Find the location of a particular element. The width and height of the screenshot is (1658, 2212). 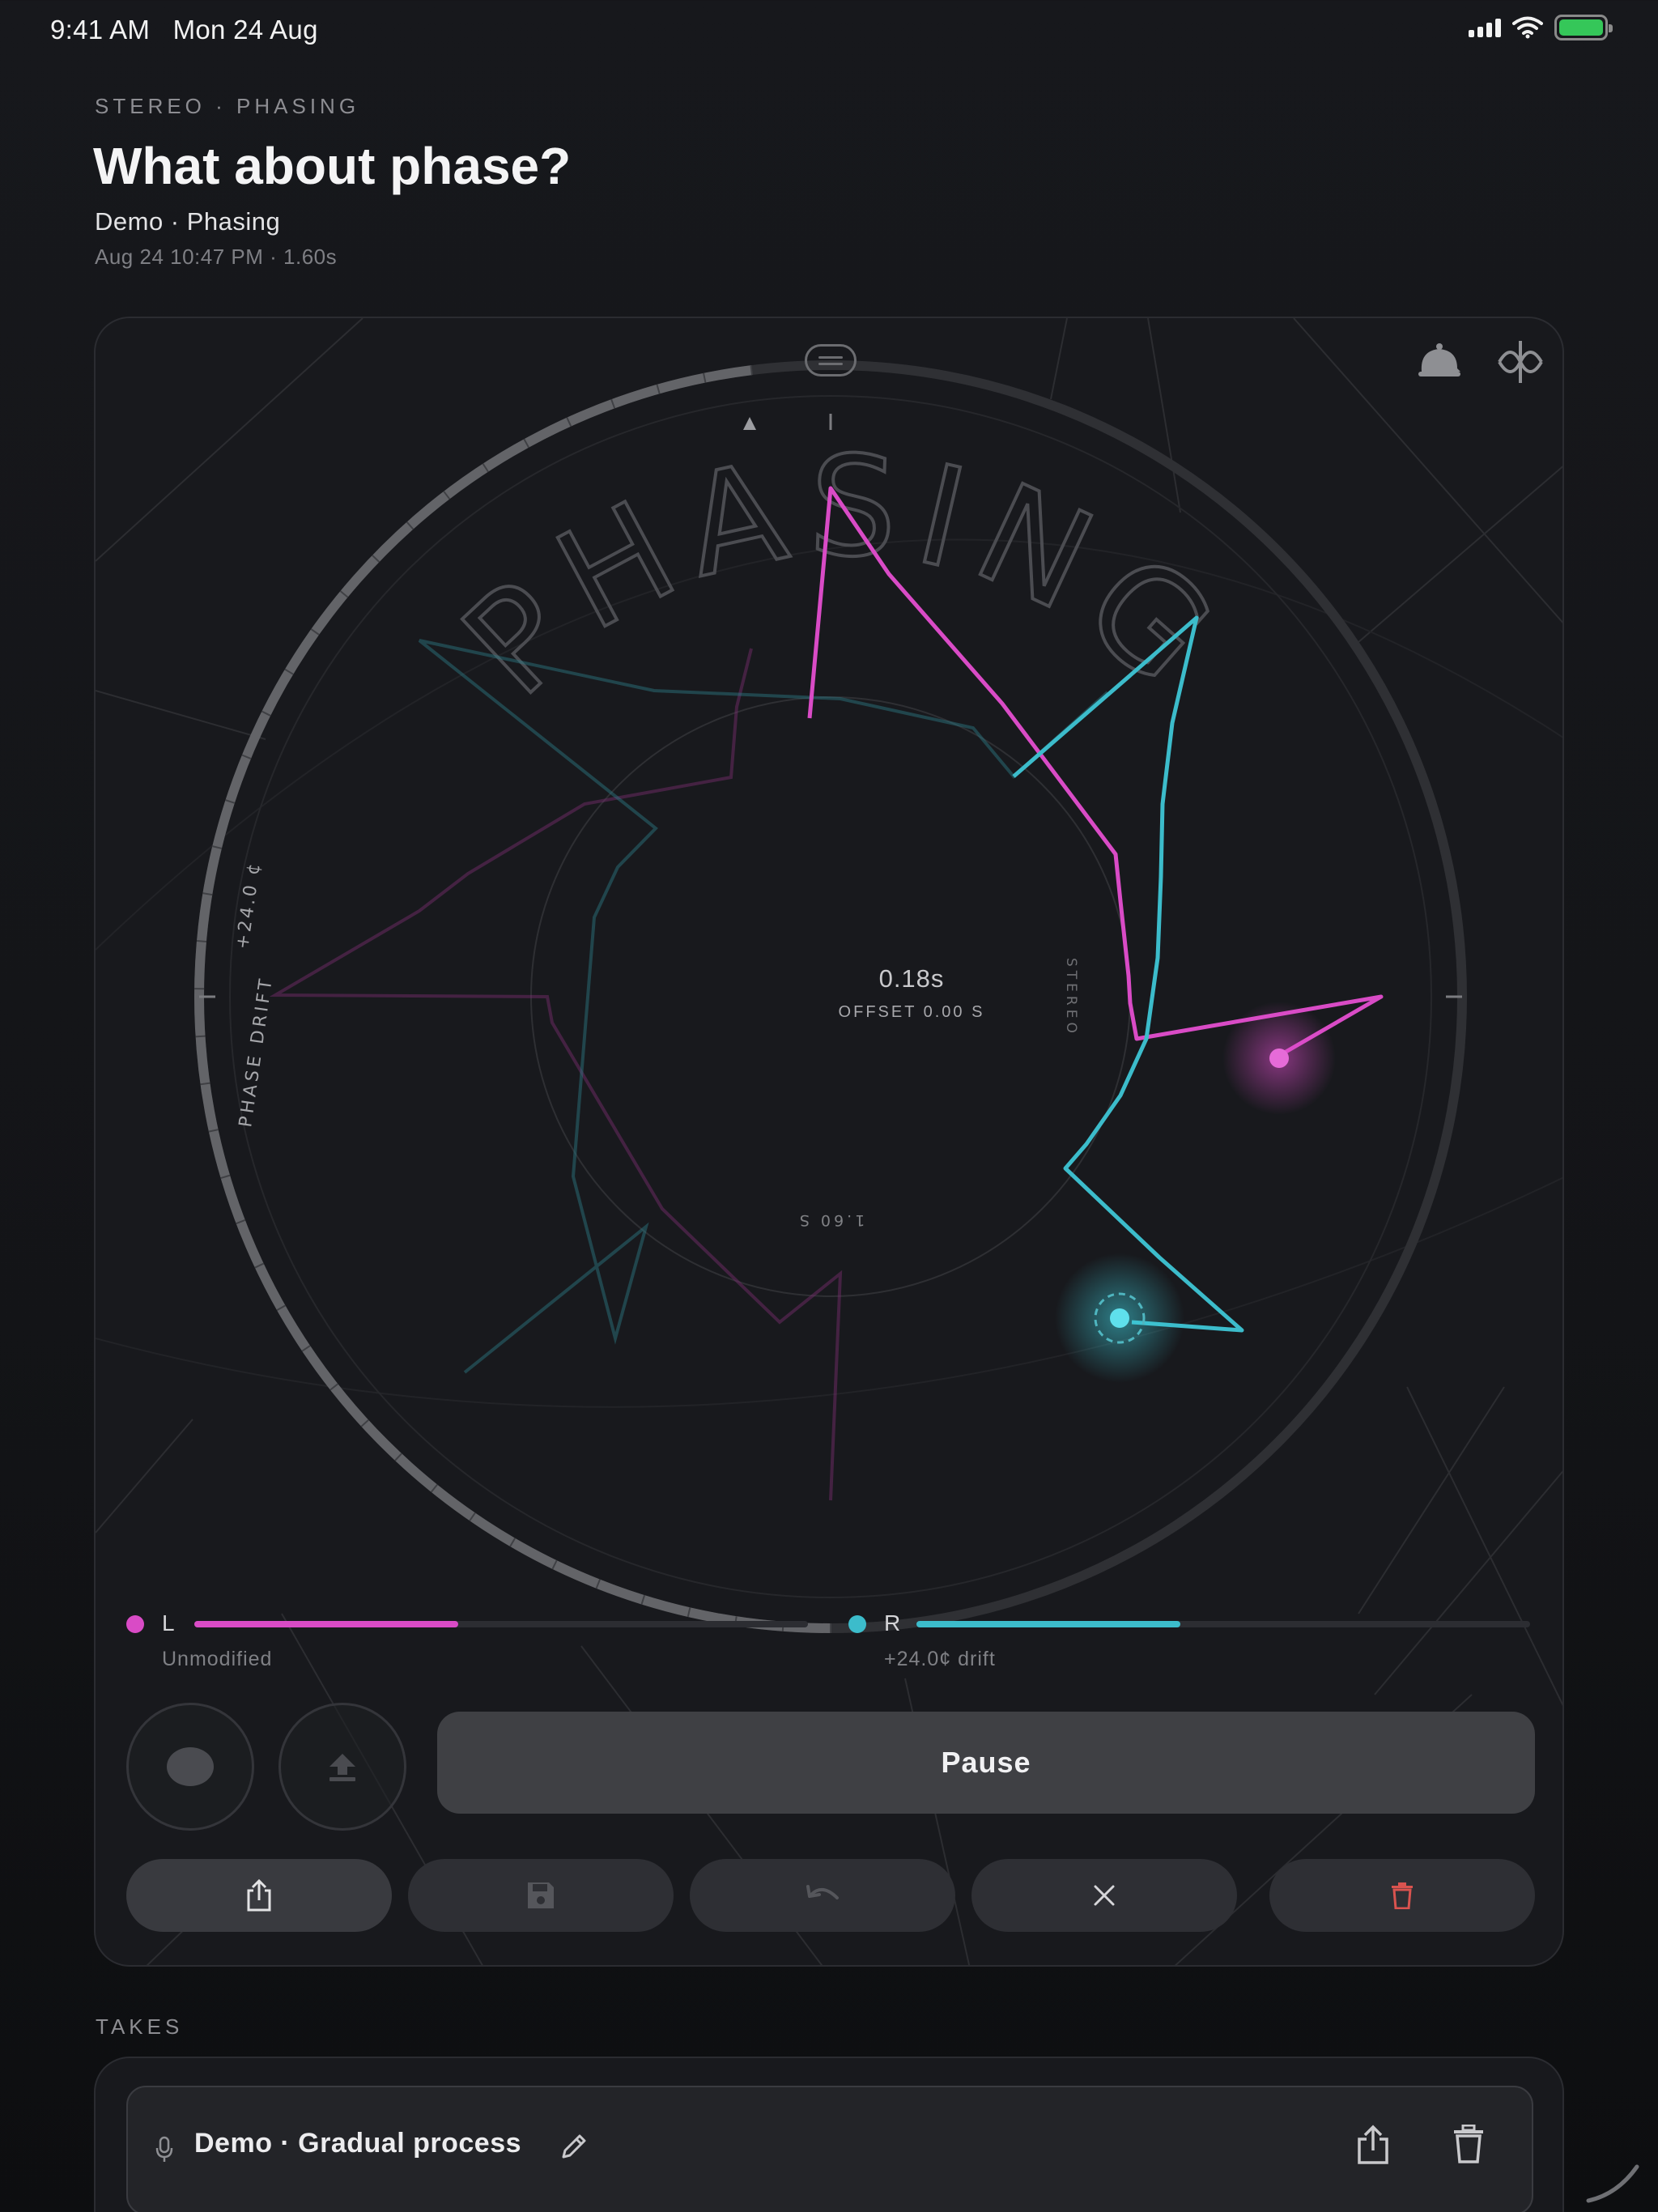

save-icon is located at coordinates (541, 1895).